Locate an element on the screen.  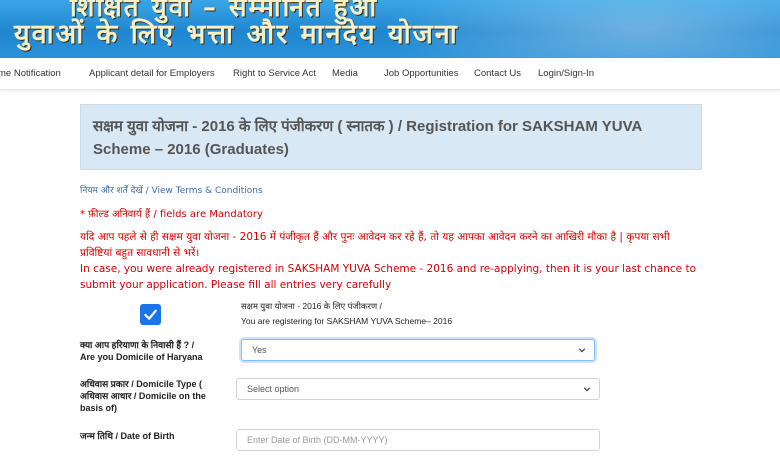
domicile-select: Yes is located at coordinates (418, 350).